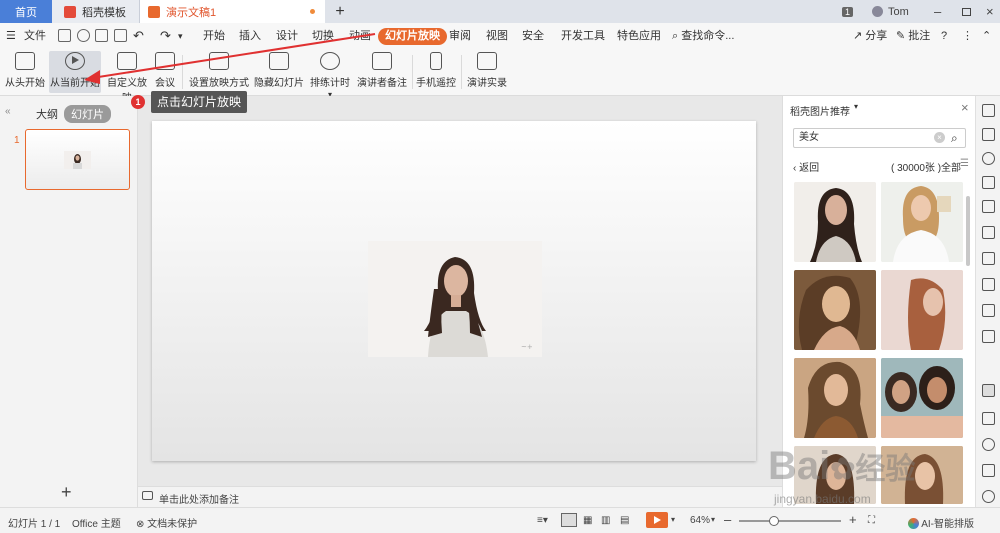 Image resolution: width=1000 pixels, height=533 pixels. What do you see at coordinates (965, 107) in the screenshot?
I see `close-panel-icon: ×` at bounding box center [965, 107].